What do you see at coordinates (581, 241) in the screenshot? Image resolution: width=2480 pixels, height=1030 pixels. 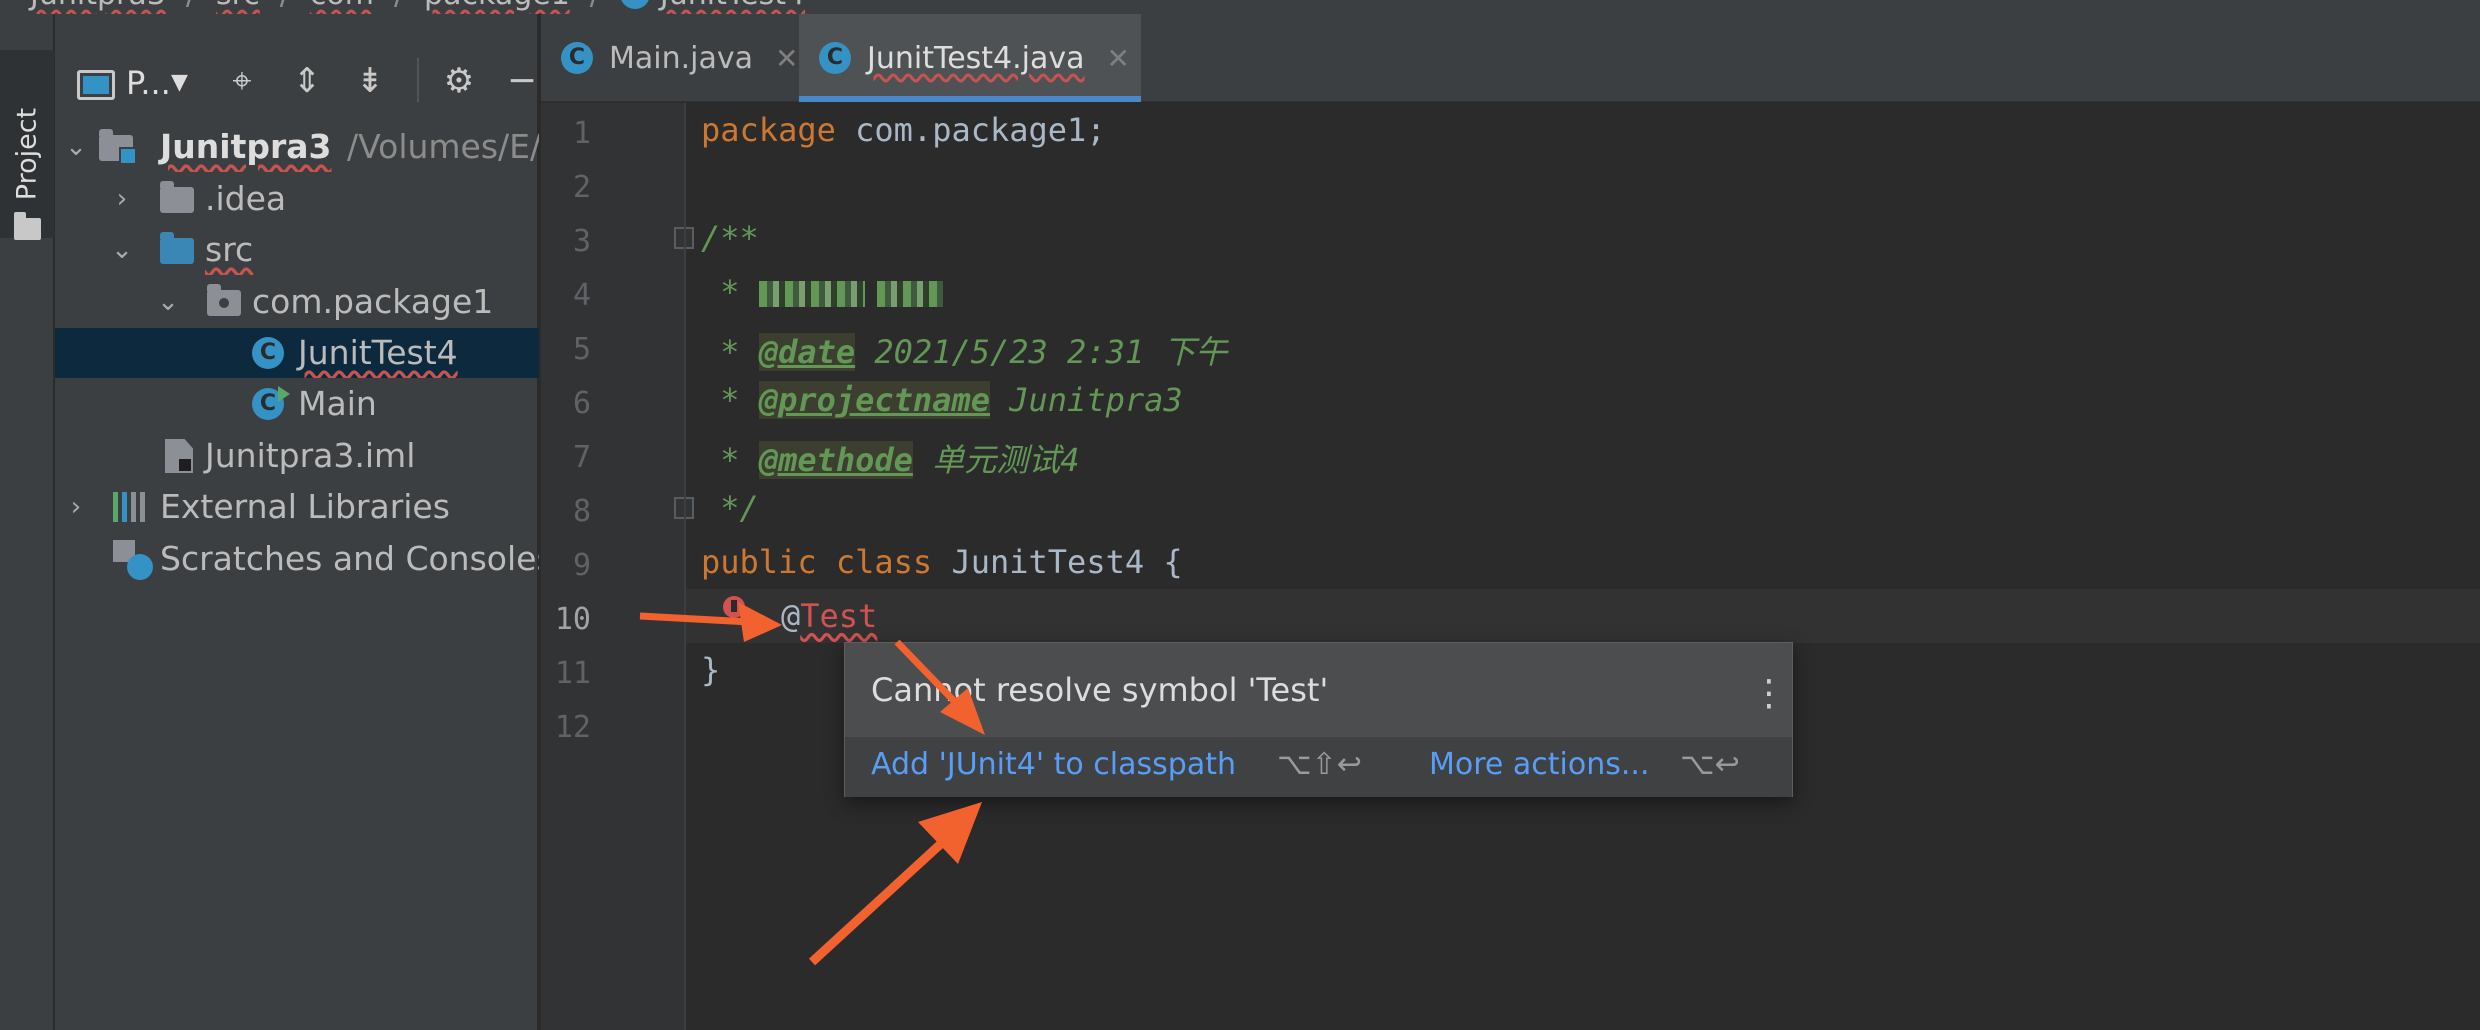 I see `line-number: 3` at bounding box center [581, 241].